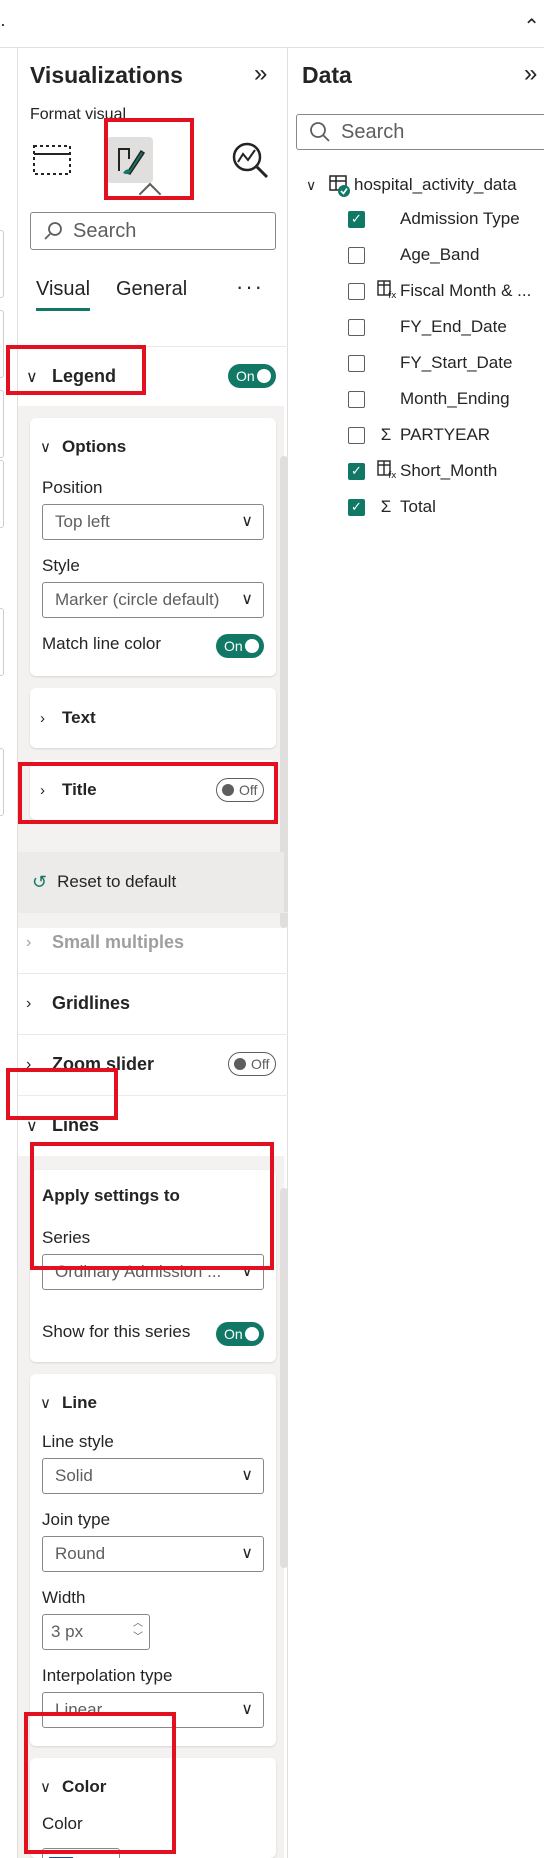  I want to click on text-card: › Text, so click(153, 718).